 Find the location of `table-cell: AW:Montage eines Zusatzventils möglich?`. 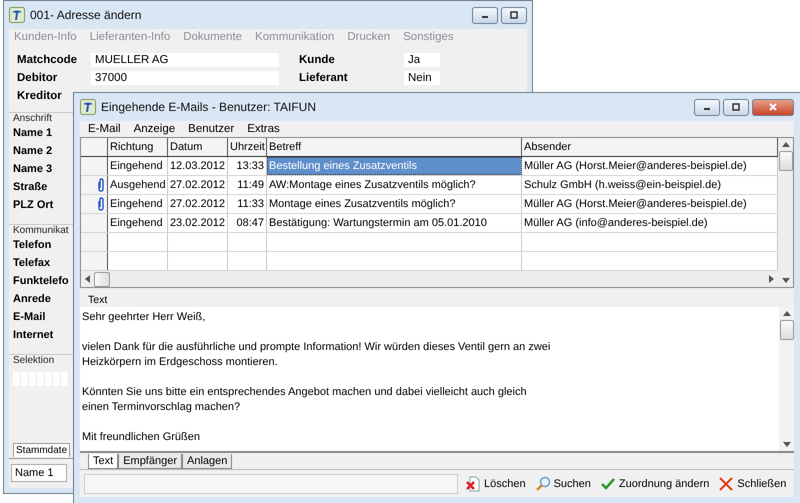

table-cell: AW:Montage eines Zusatzventils möglich? is located at coordinates (394, 185).